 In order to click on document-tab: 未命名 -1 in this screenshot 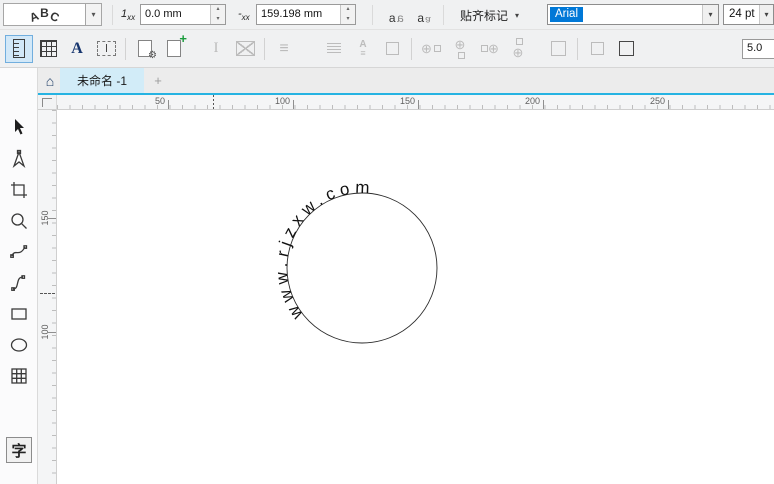, I will do `click(102, 80)`.